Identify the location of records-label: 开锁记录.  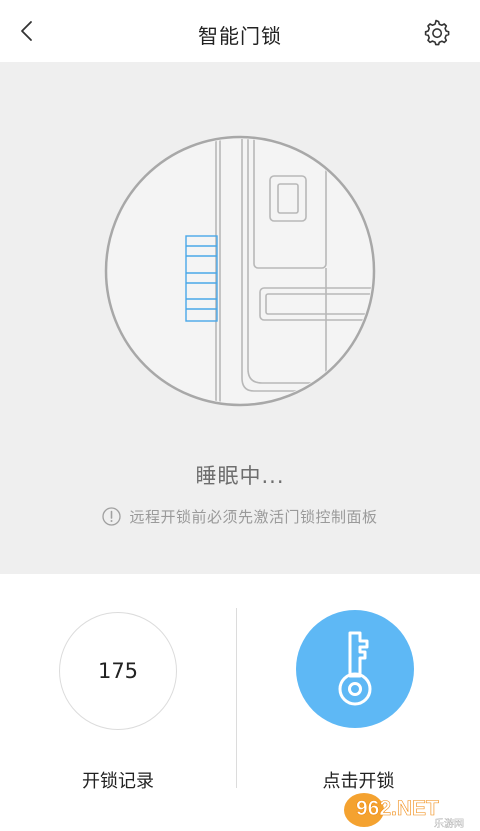
(118, 781).